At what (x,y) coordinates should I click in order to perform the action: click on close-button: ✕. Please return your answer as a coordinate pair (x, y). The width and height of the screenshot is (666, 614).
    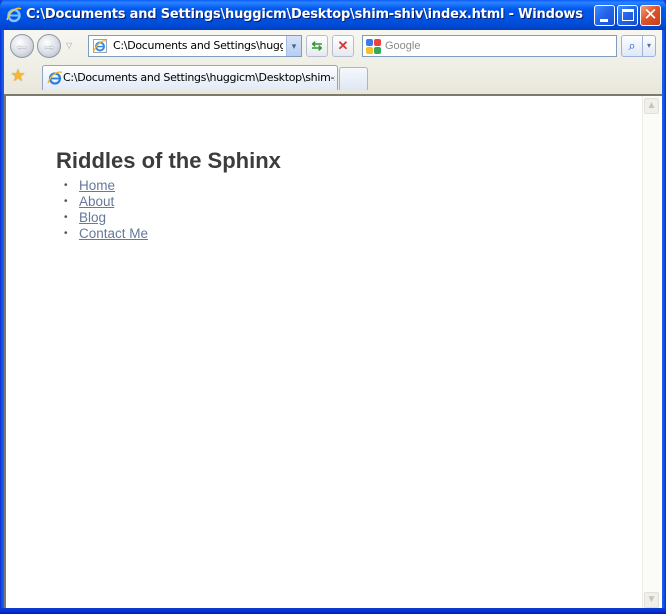
    Looking at the image, I should click on (650, 15).